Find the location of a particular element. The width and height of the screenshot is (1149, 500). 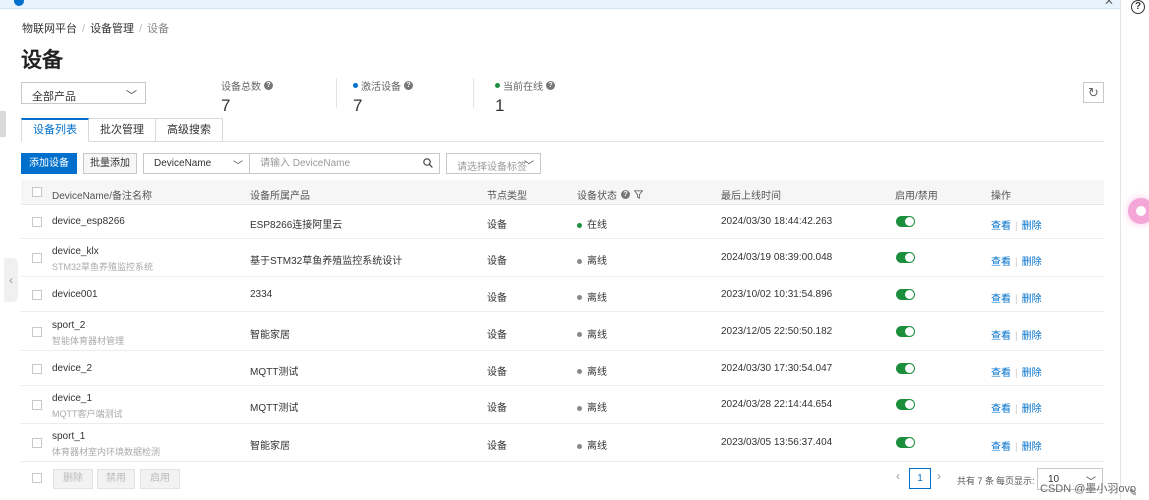

batch-add-button: 批量添加 is located at coordinates (110, 163).